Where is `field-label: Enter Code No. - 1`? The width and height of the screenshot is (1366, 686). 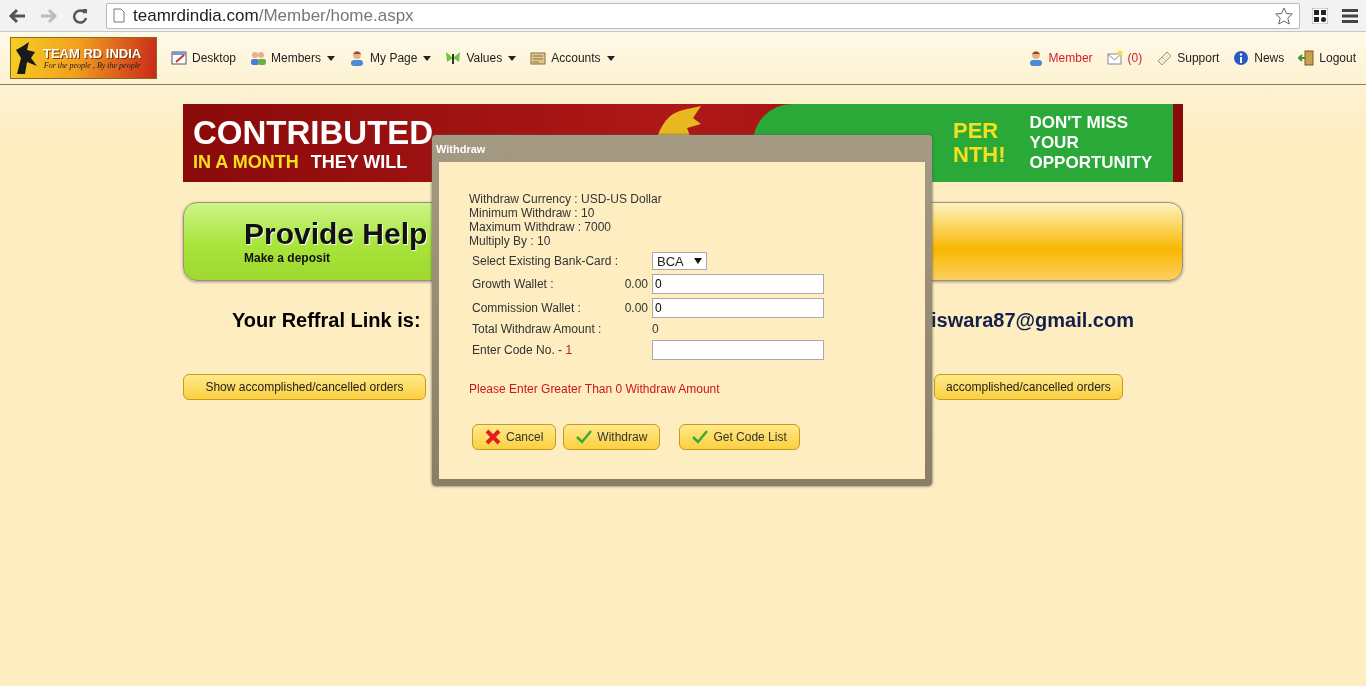
field-label: Enter Code No. - 1 is located at coordinates (523, 350).